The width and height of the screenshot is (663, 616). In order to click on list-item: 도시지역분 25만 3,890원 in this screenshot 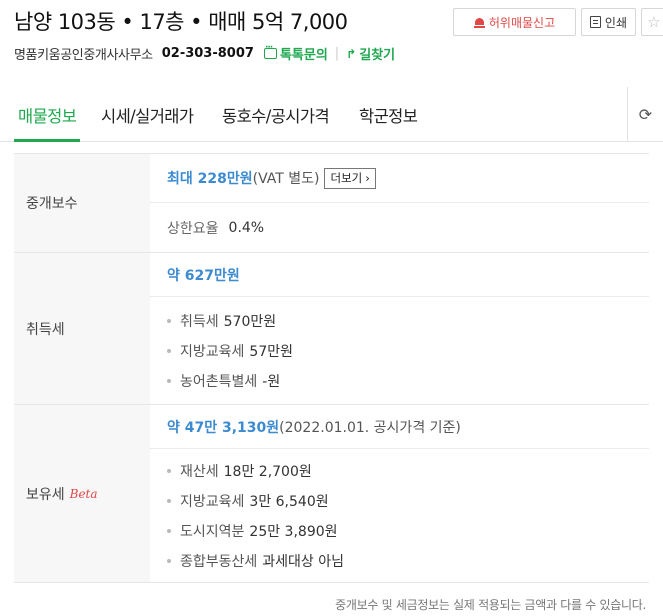, I will do `click(255, 531)`.